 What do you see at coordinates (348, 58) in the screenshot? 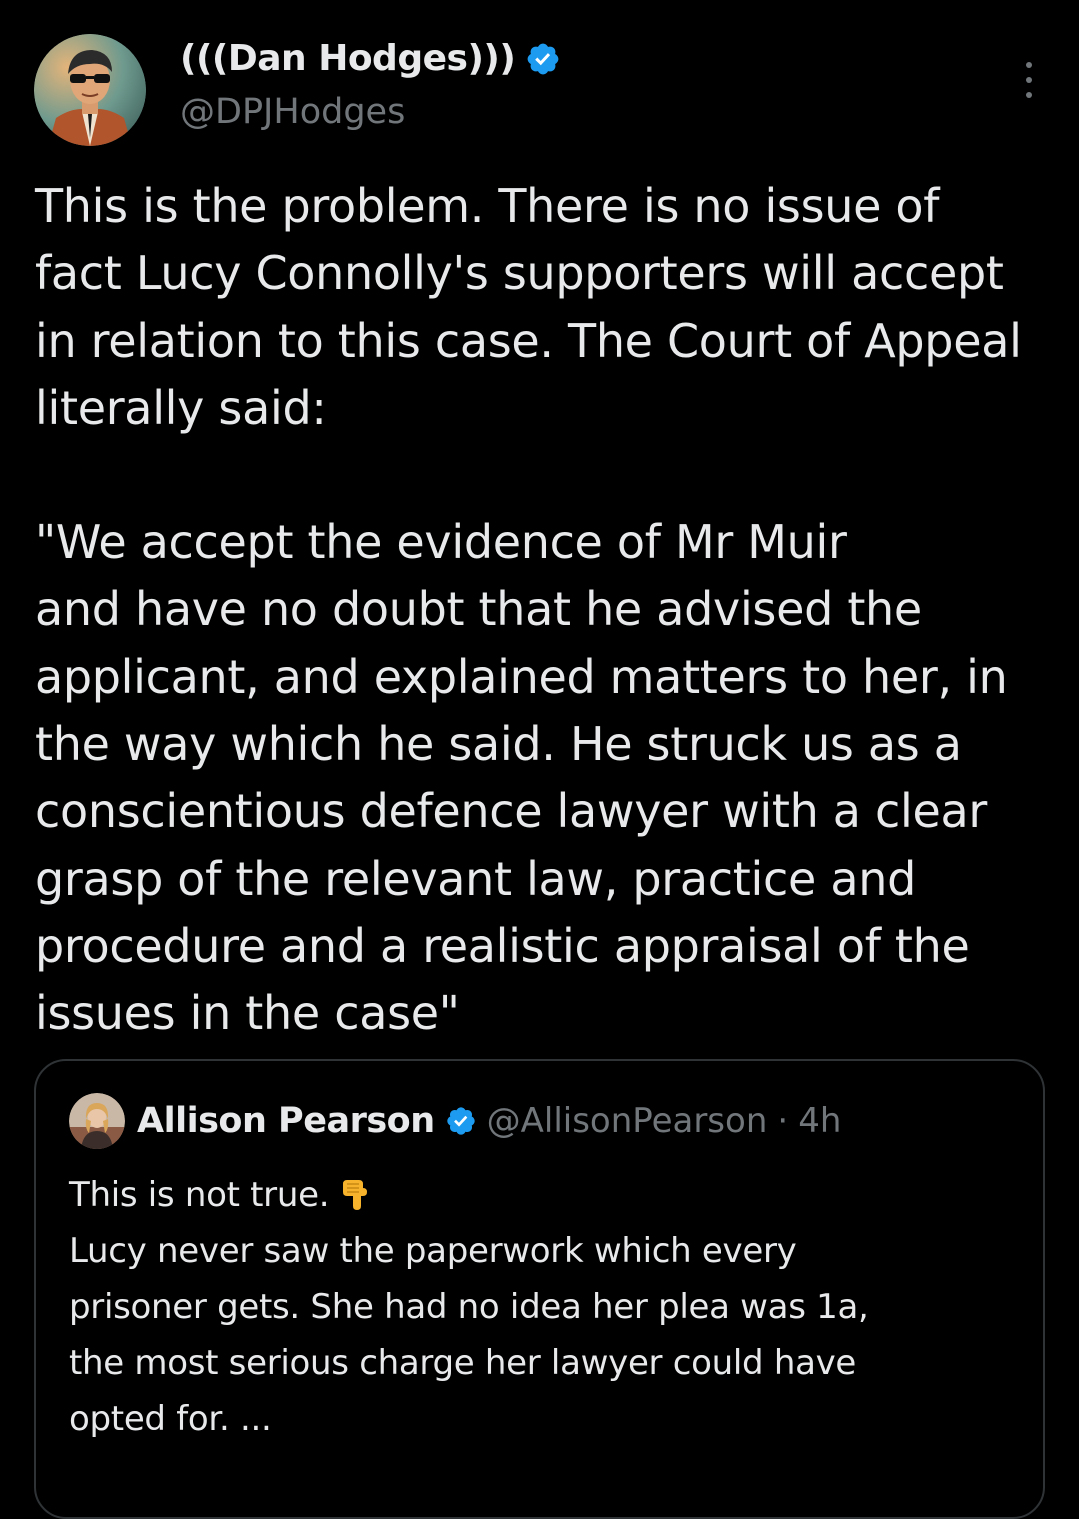
I see `author-display-name: (((Dan Hodges)))` at bounding box center [348, 58].